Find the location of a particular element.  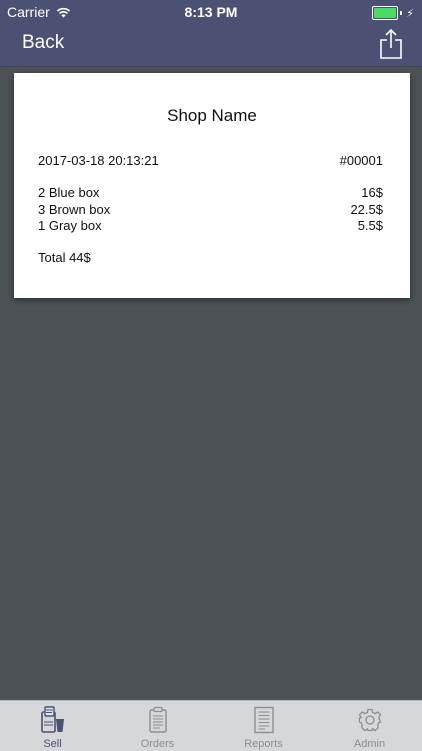

charging-icon: ⚡ is located at coordinates (410, 13).